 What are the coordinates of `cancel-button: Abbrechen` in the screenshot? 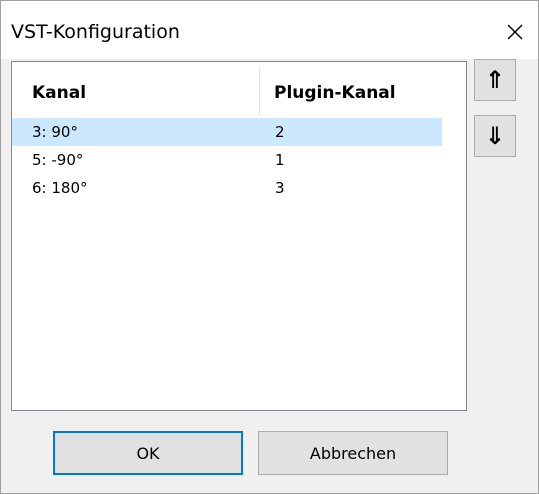 It's located at (353, 453).